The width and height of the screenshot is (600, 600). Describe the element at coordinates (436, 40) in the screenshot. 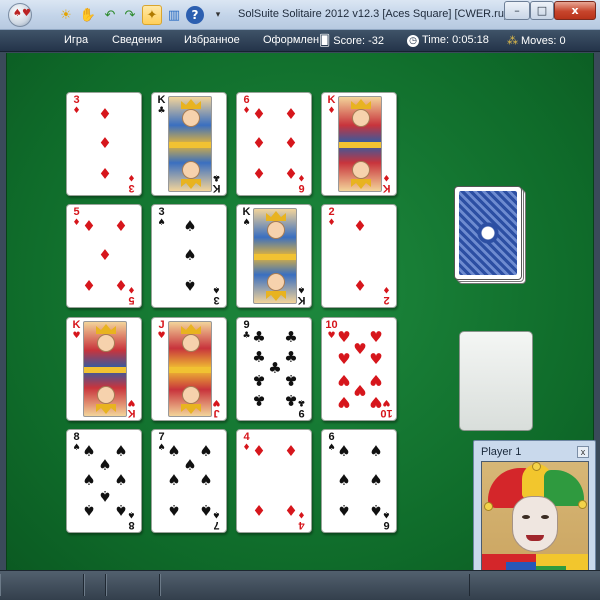

I see `time-label: Time:` at that location.